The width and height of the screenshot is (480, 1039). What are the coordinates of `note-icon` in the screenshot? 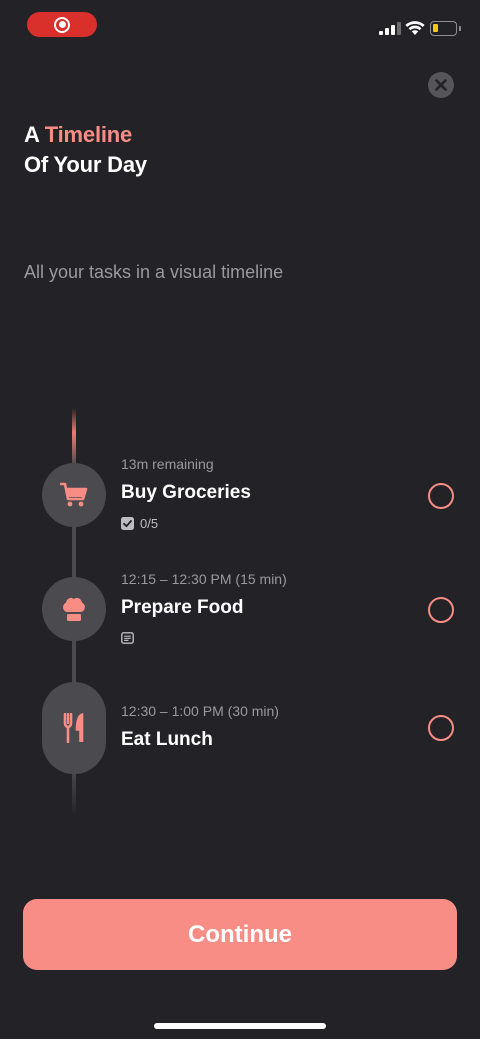 It's located at (127, 638).